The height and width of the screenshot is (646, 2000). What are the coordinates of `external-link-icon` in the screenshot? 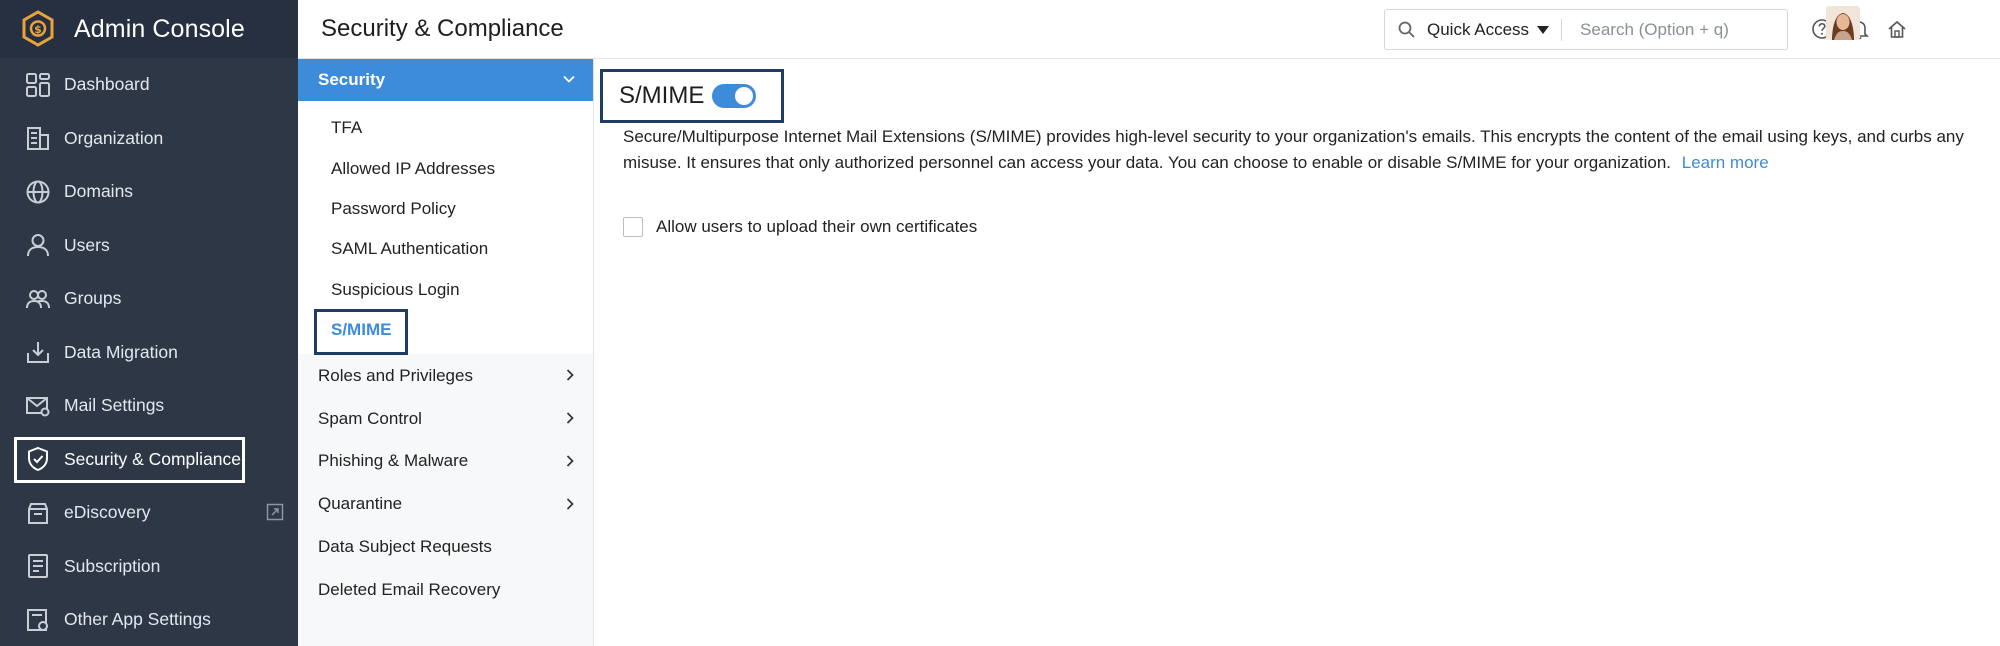 It's located at (275, 512).